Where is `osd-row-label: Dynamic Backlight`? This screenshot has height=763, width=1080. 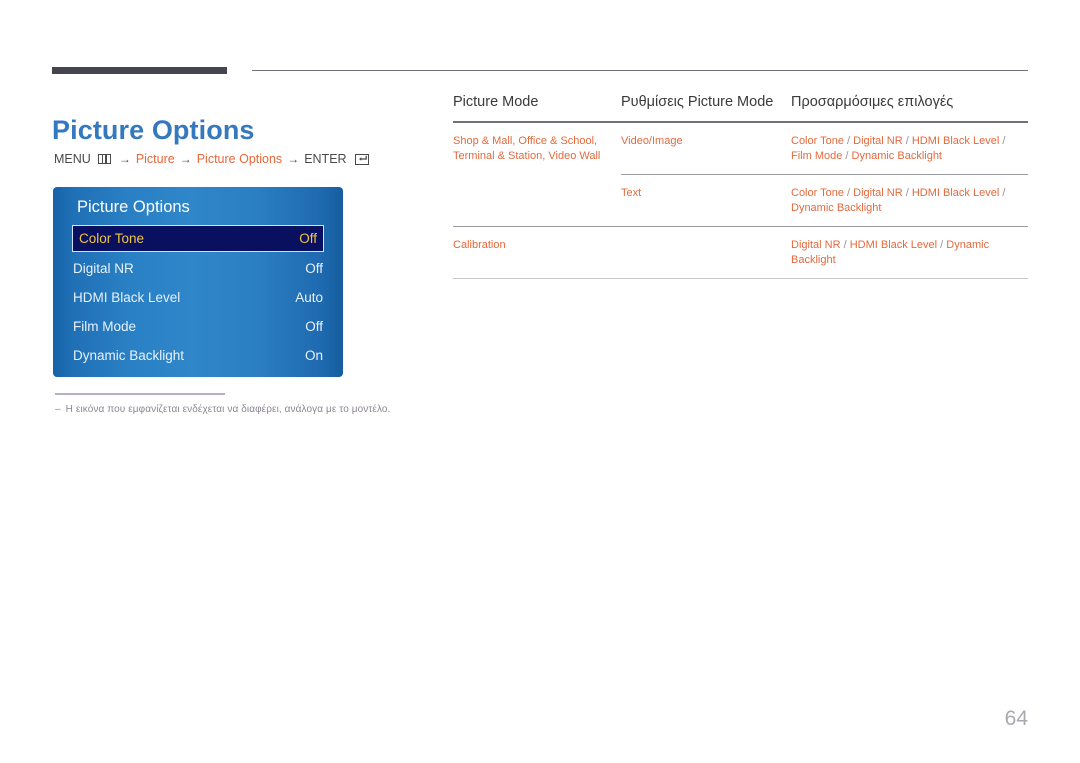
osd-row-label: Dynamic Backlight is located at coordinates (129, 355).